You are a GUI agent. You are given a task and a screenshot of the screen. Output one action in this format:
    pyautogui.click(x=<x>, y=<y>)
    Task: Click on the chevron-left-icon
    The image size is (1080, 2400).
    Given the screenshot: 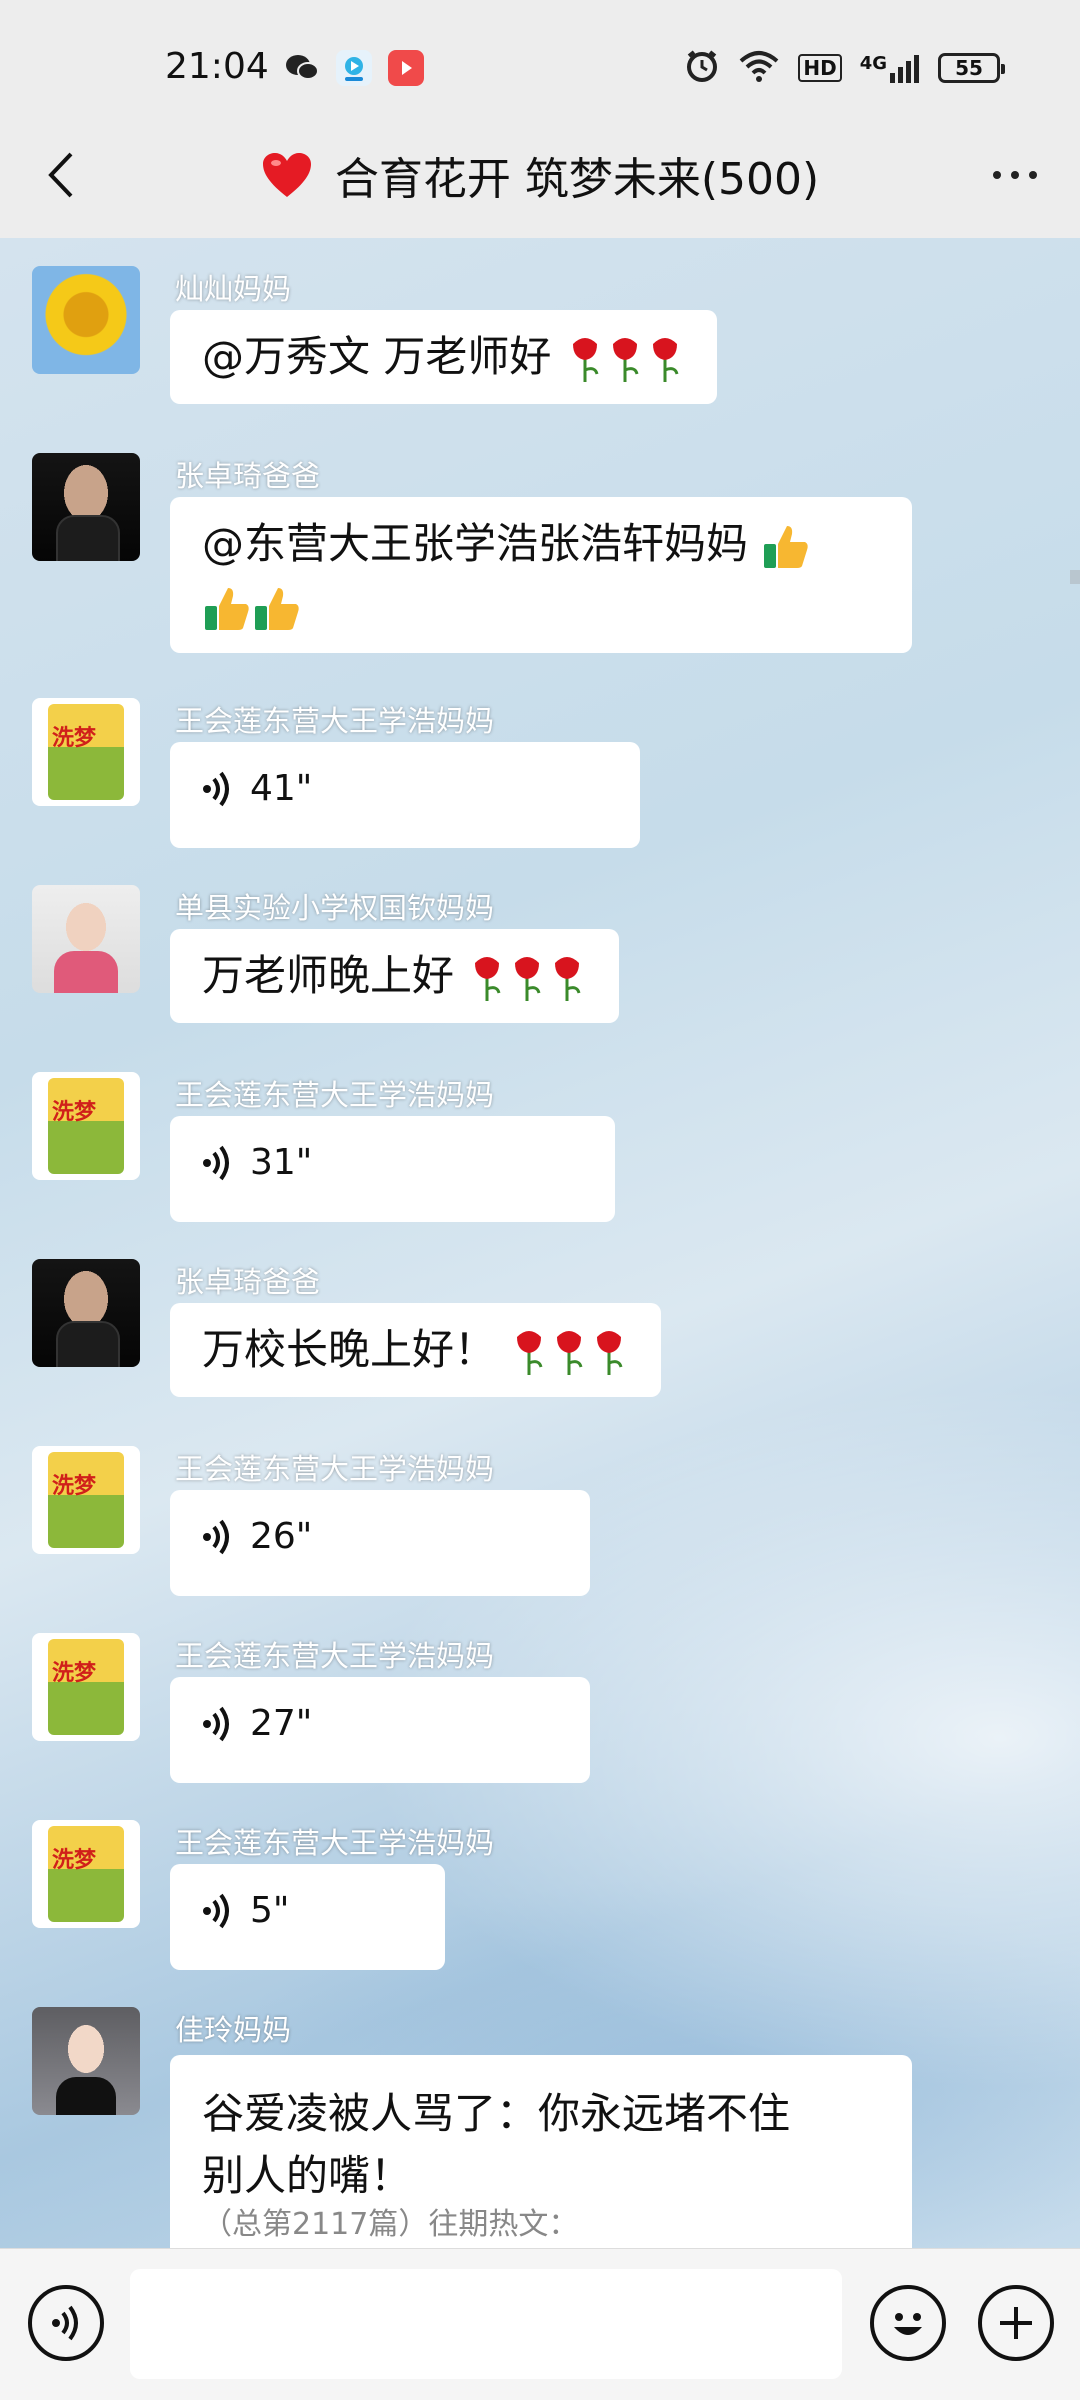 What is the action you would take?
    pyautogui.click(x=60, y=175)
    